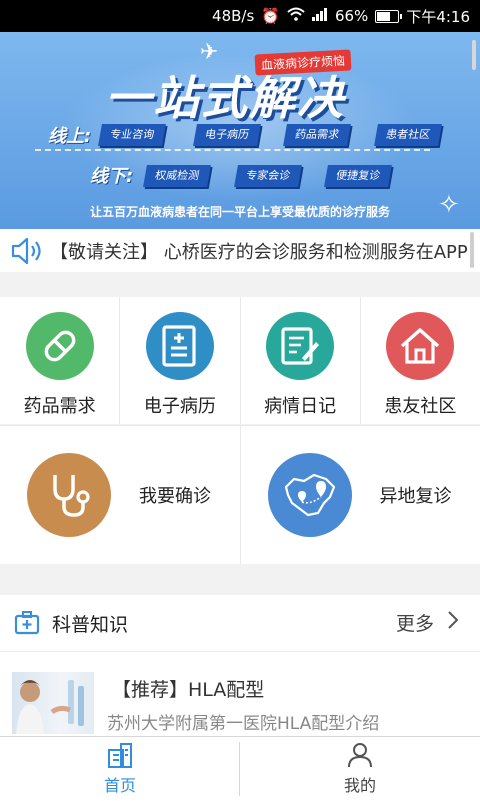 This screenshot has width=480, height=801. Describe the element at coordinates (320, 16) in the screenshot. I see `signal-icon` at that location.